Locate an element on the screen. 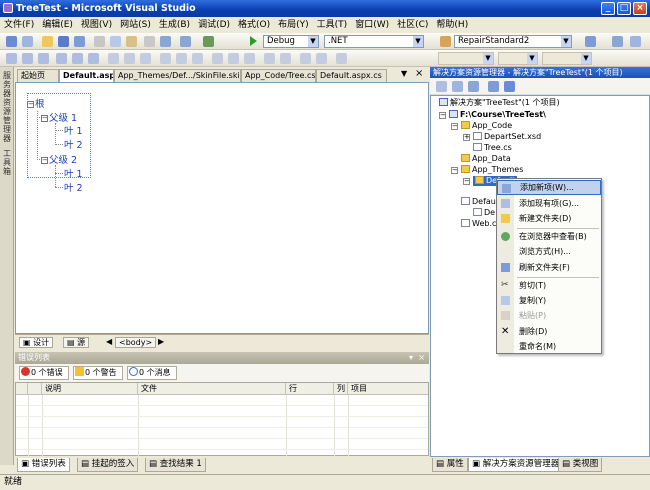  configuration-dropdown: Debug ▼ is located at coordinates (291, 41).